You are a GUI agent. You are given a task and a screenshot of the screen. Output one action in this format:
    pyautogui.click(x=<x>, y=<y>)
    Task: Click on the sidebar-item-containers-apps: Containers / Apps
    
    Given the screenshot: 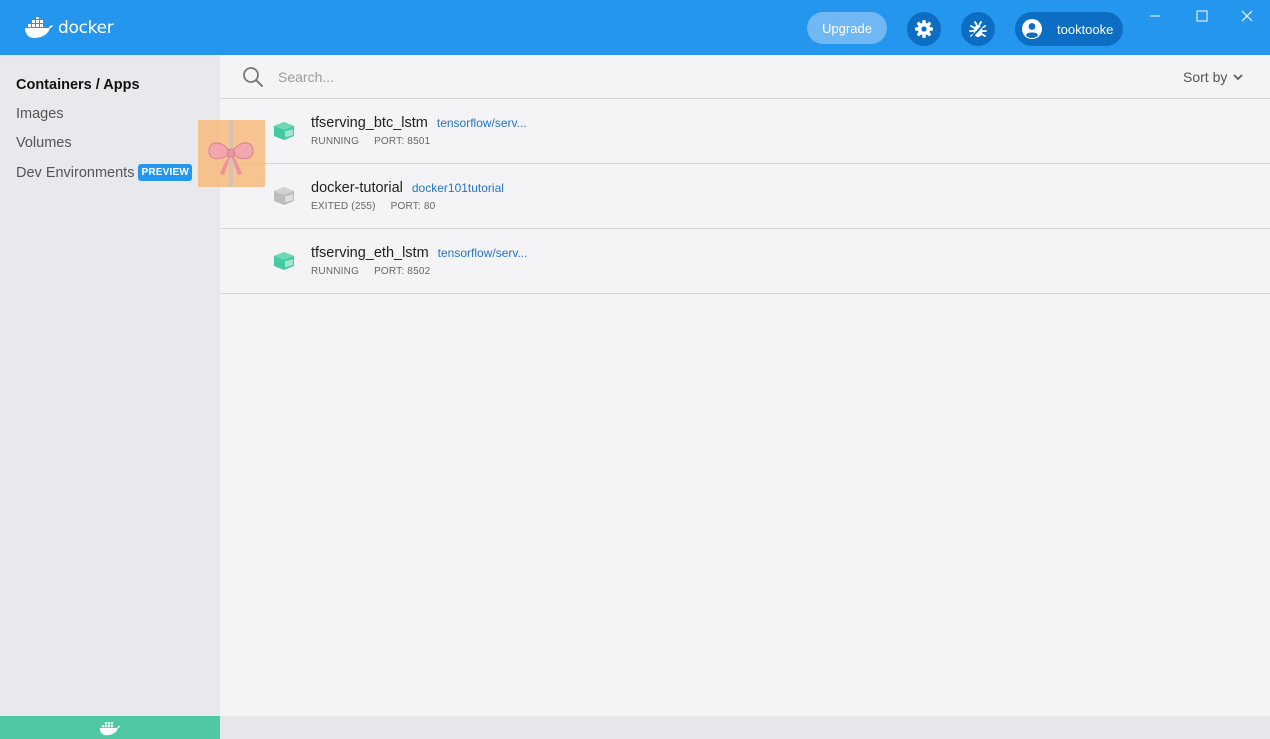 What is the action you would take?
    pyautogui.click(x=78, y=85)
    